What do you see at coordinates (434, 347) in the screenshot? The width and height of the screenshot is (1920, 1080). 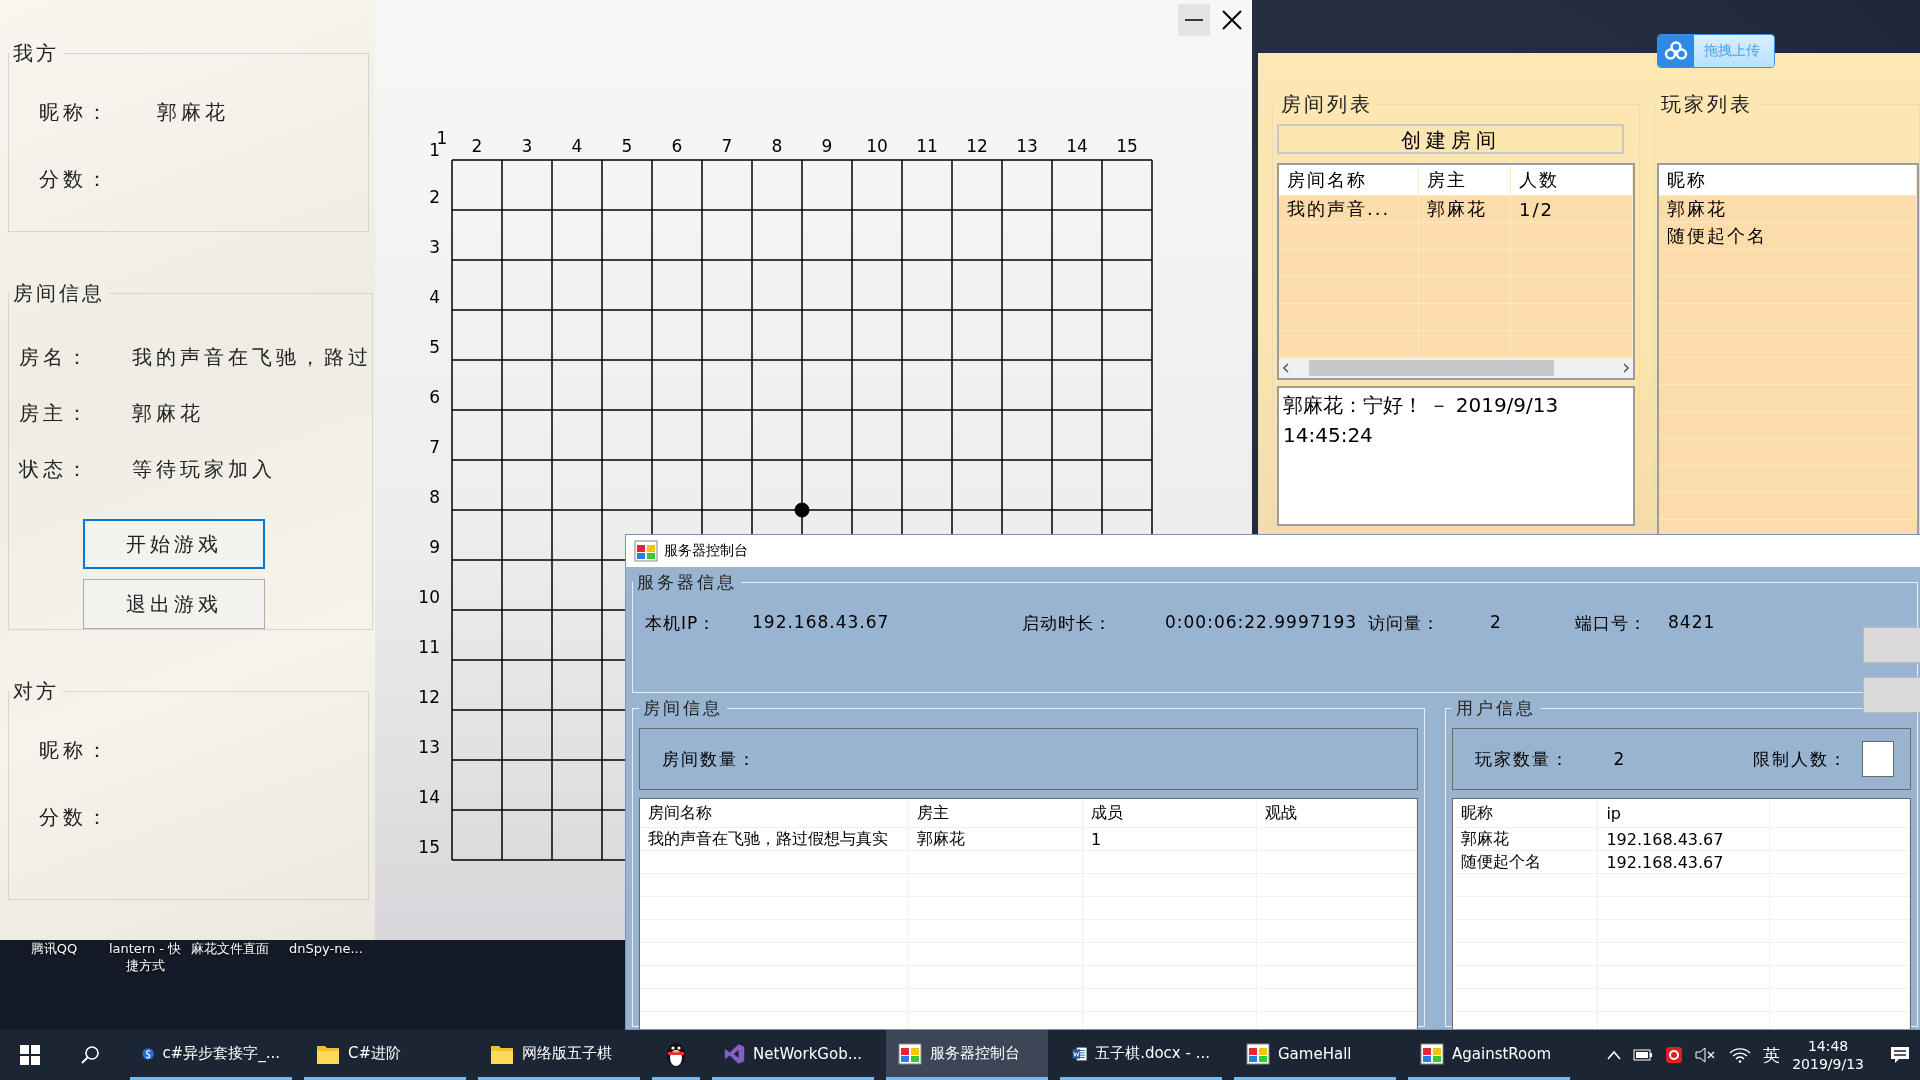 I see `row-label: 5` at bounding box center [434, 347].